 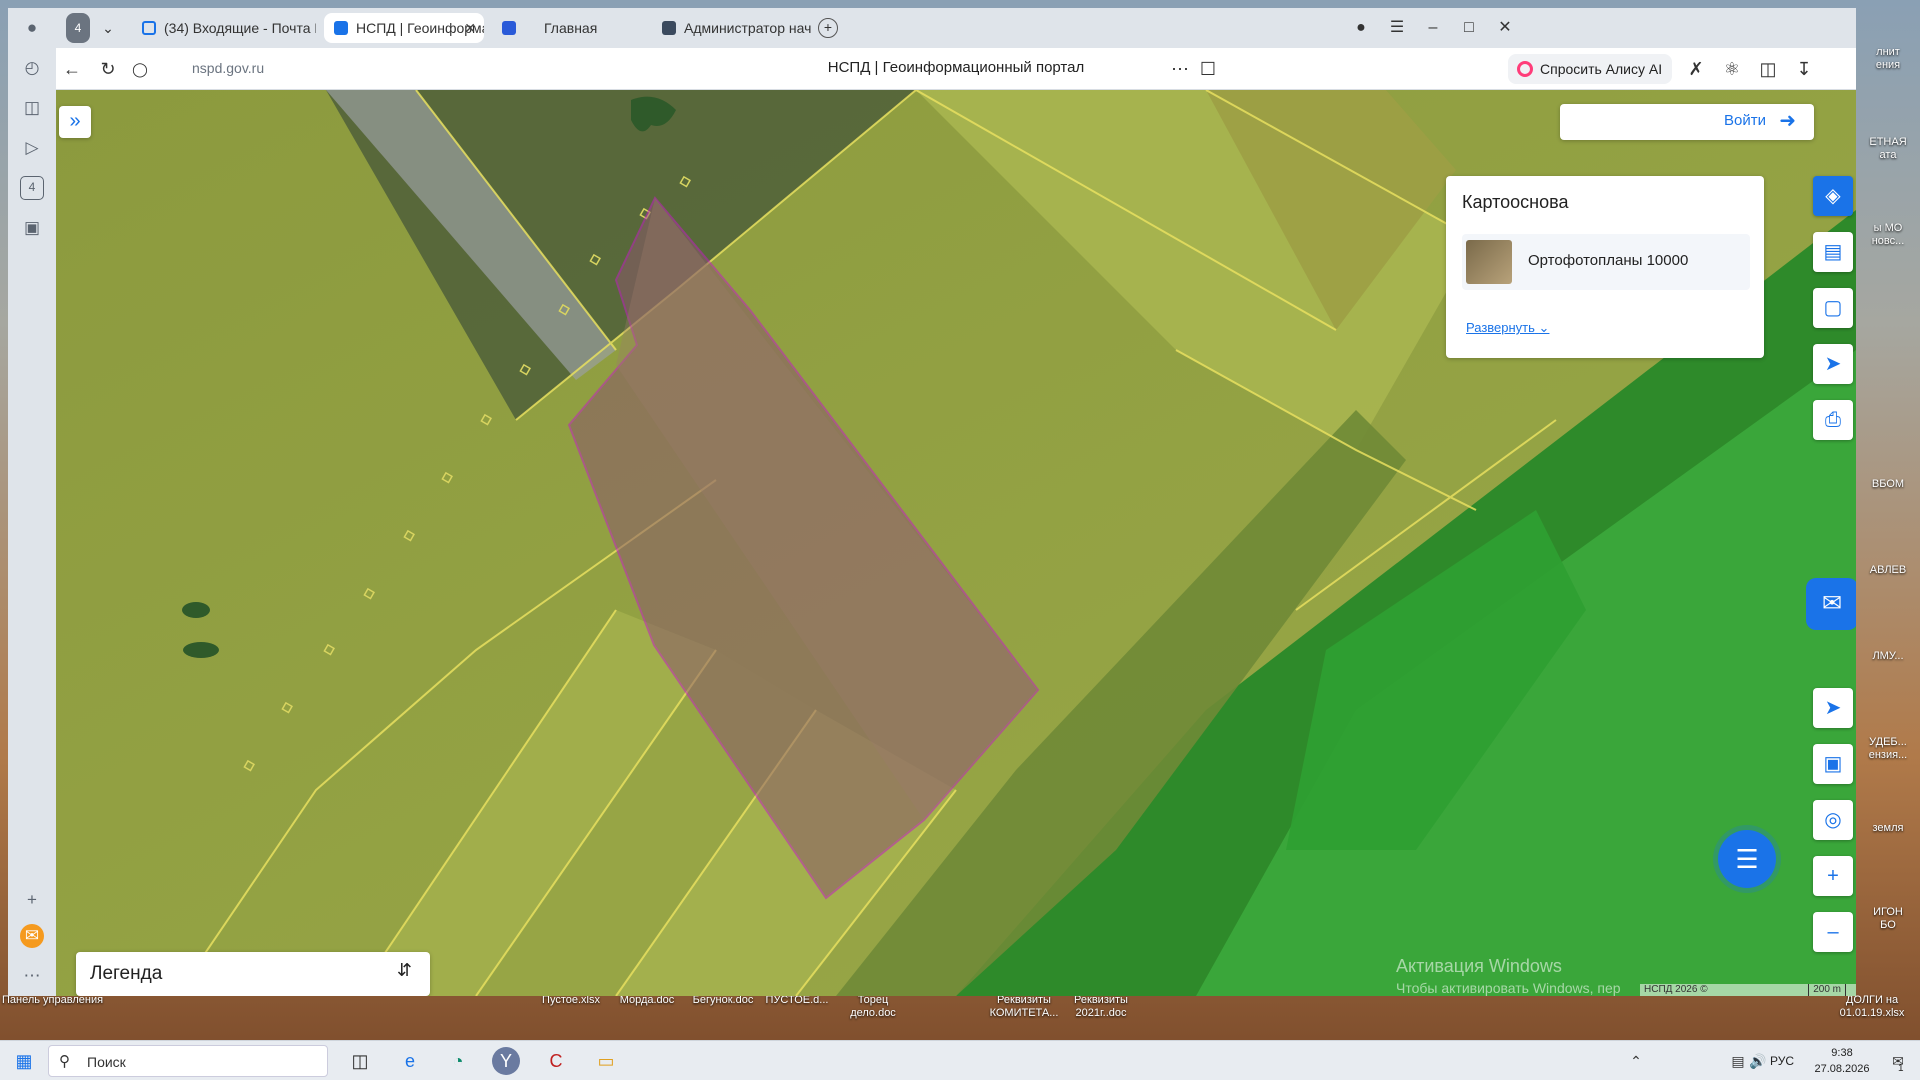 I want to click on expand-collapse-icon: ⇵, so click(x=404, y=970).